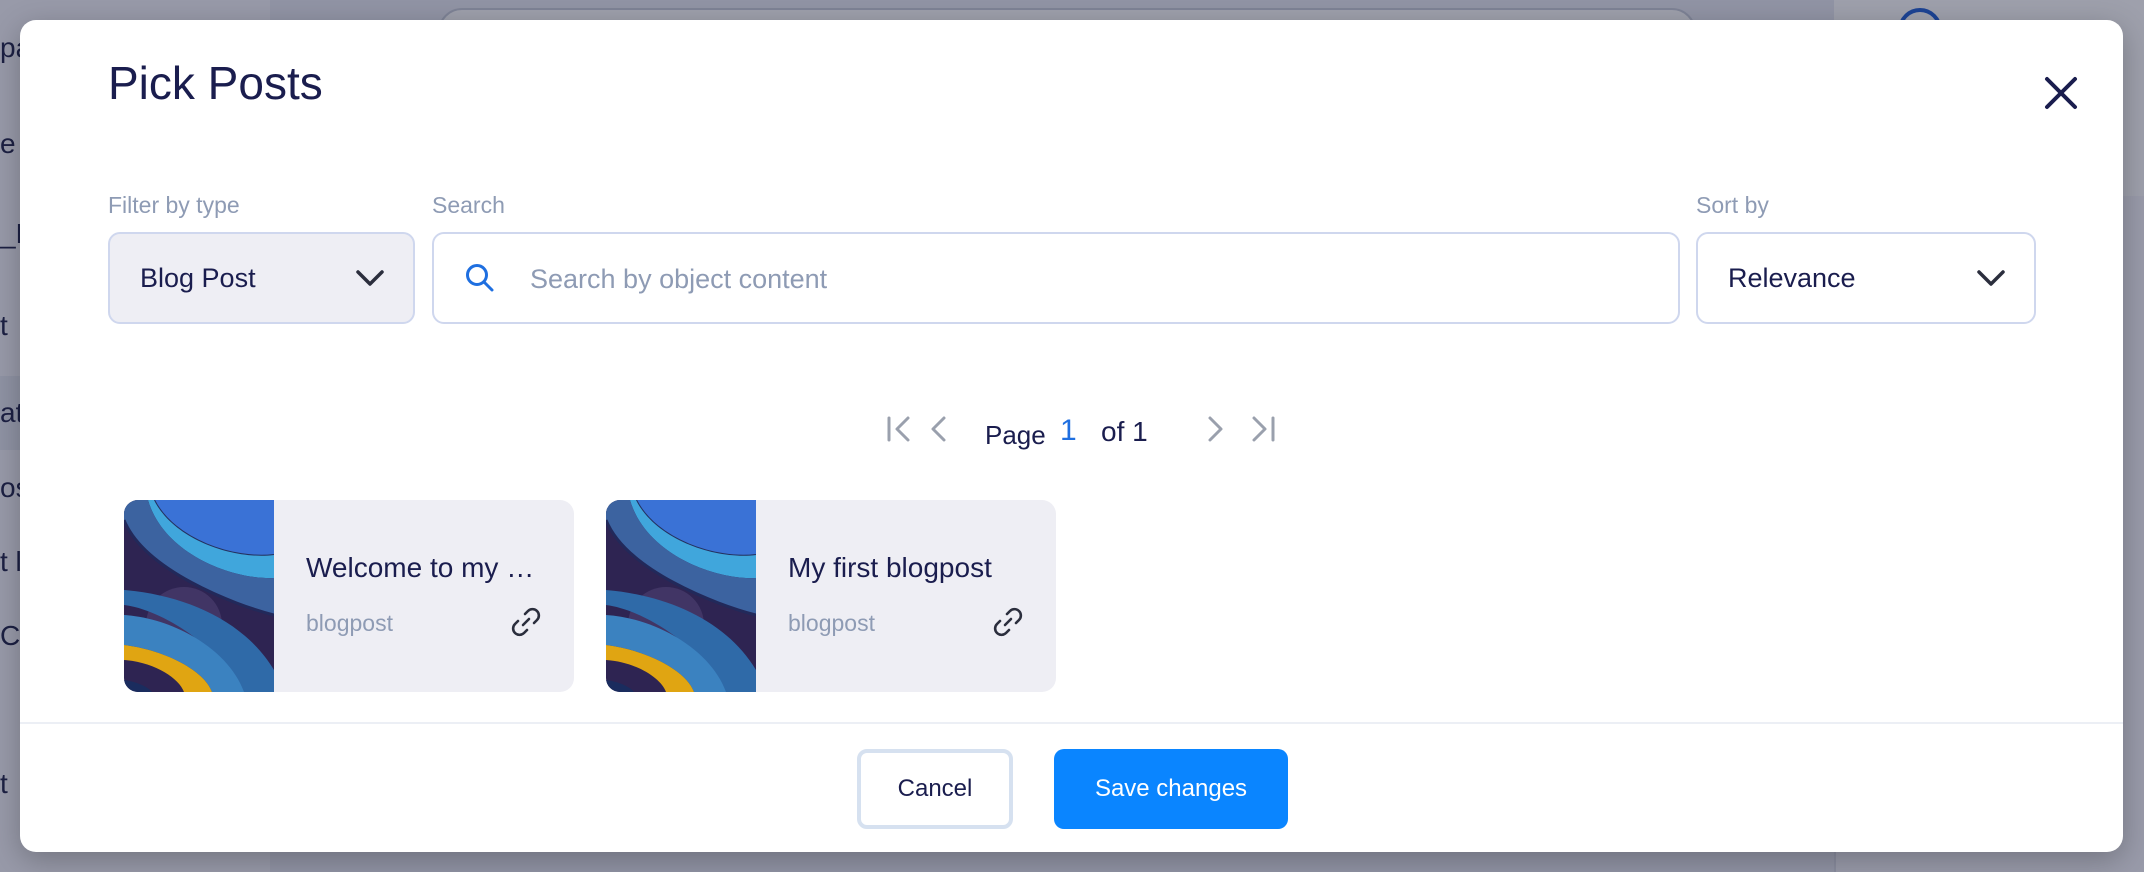 This screenshot has height=872, width=2144. I want to click on last-page-button, so click(1263, 429).